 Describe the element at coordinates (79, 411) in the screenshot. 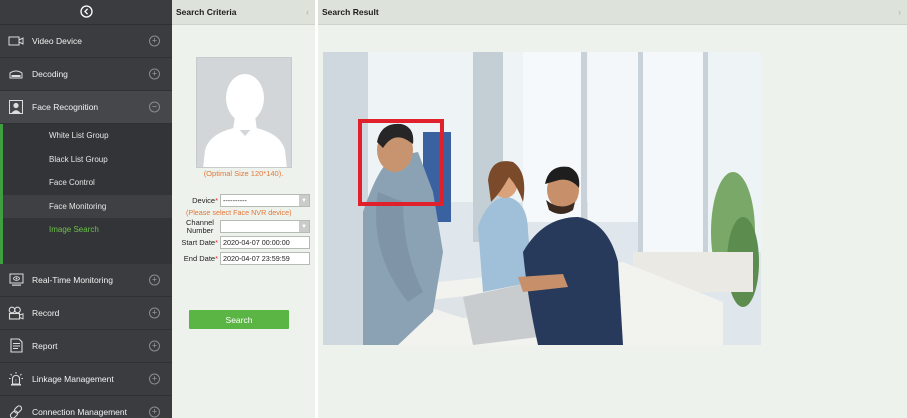

I see `sidebar-item-label: Connection Management` at that location.